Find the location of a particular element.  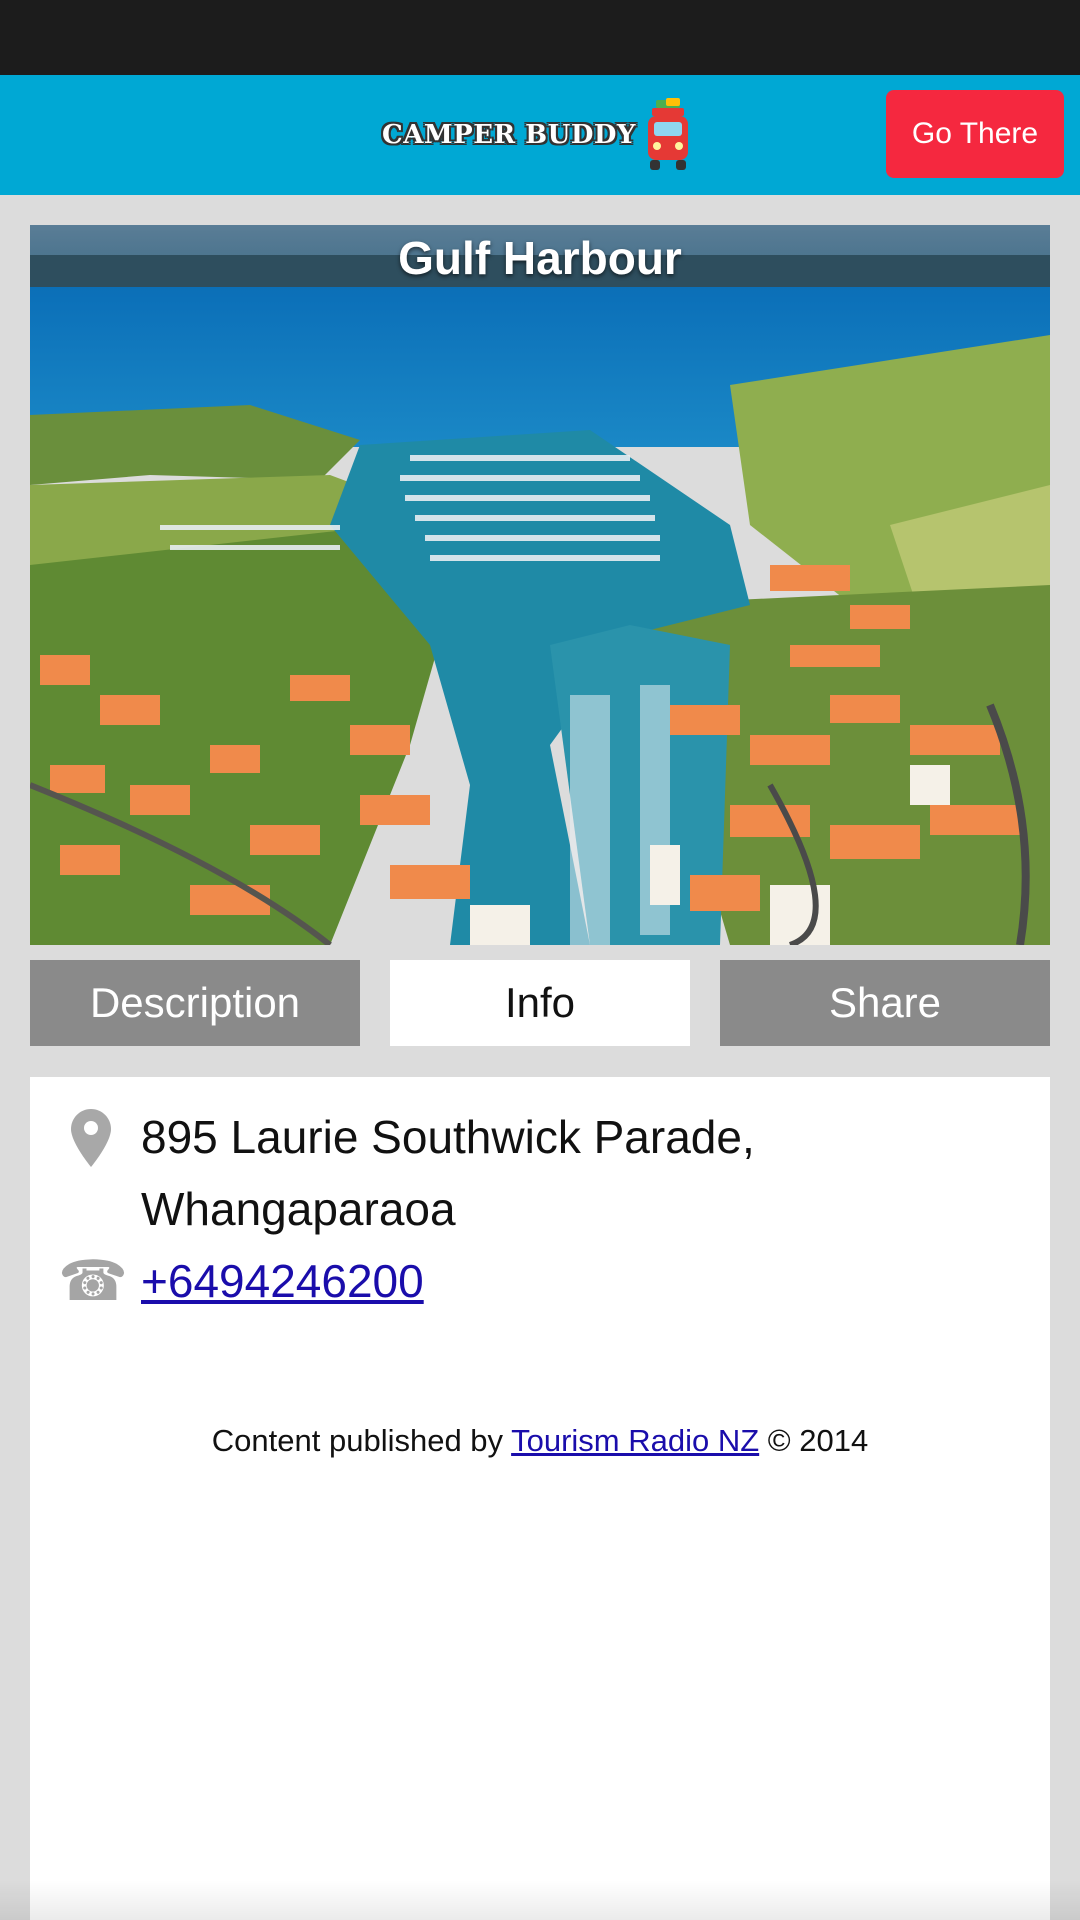

tab-description: Description is located at coordinates (195, 1003).